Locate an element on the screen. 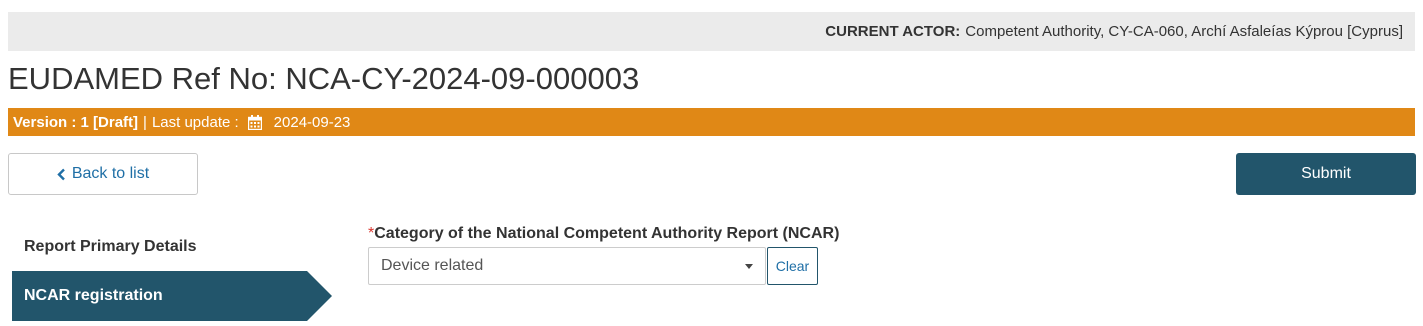  category-select: Device related is located at coordinates (567, 266).